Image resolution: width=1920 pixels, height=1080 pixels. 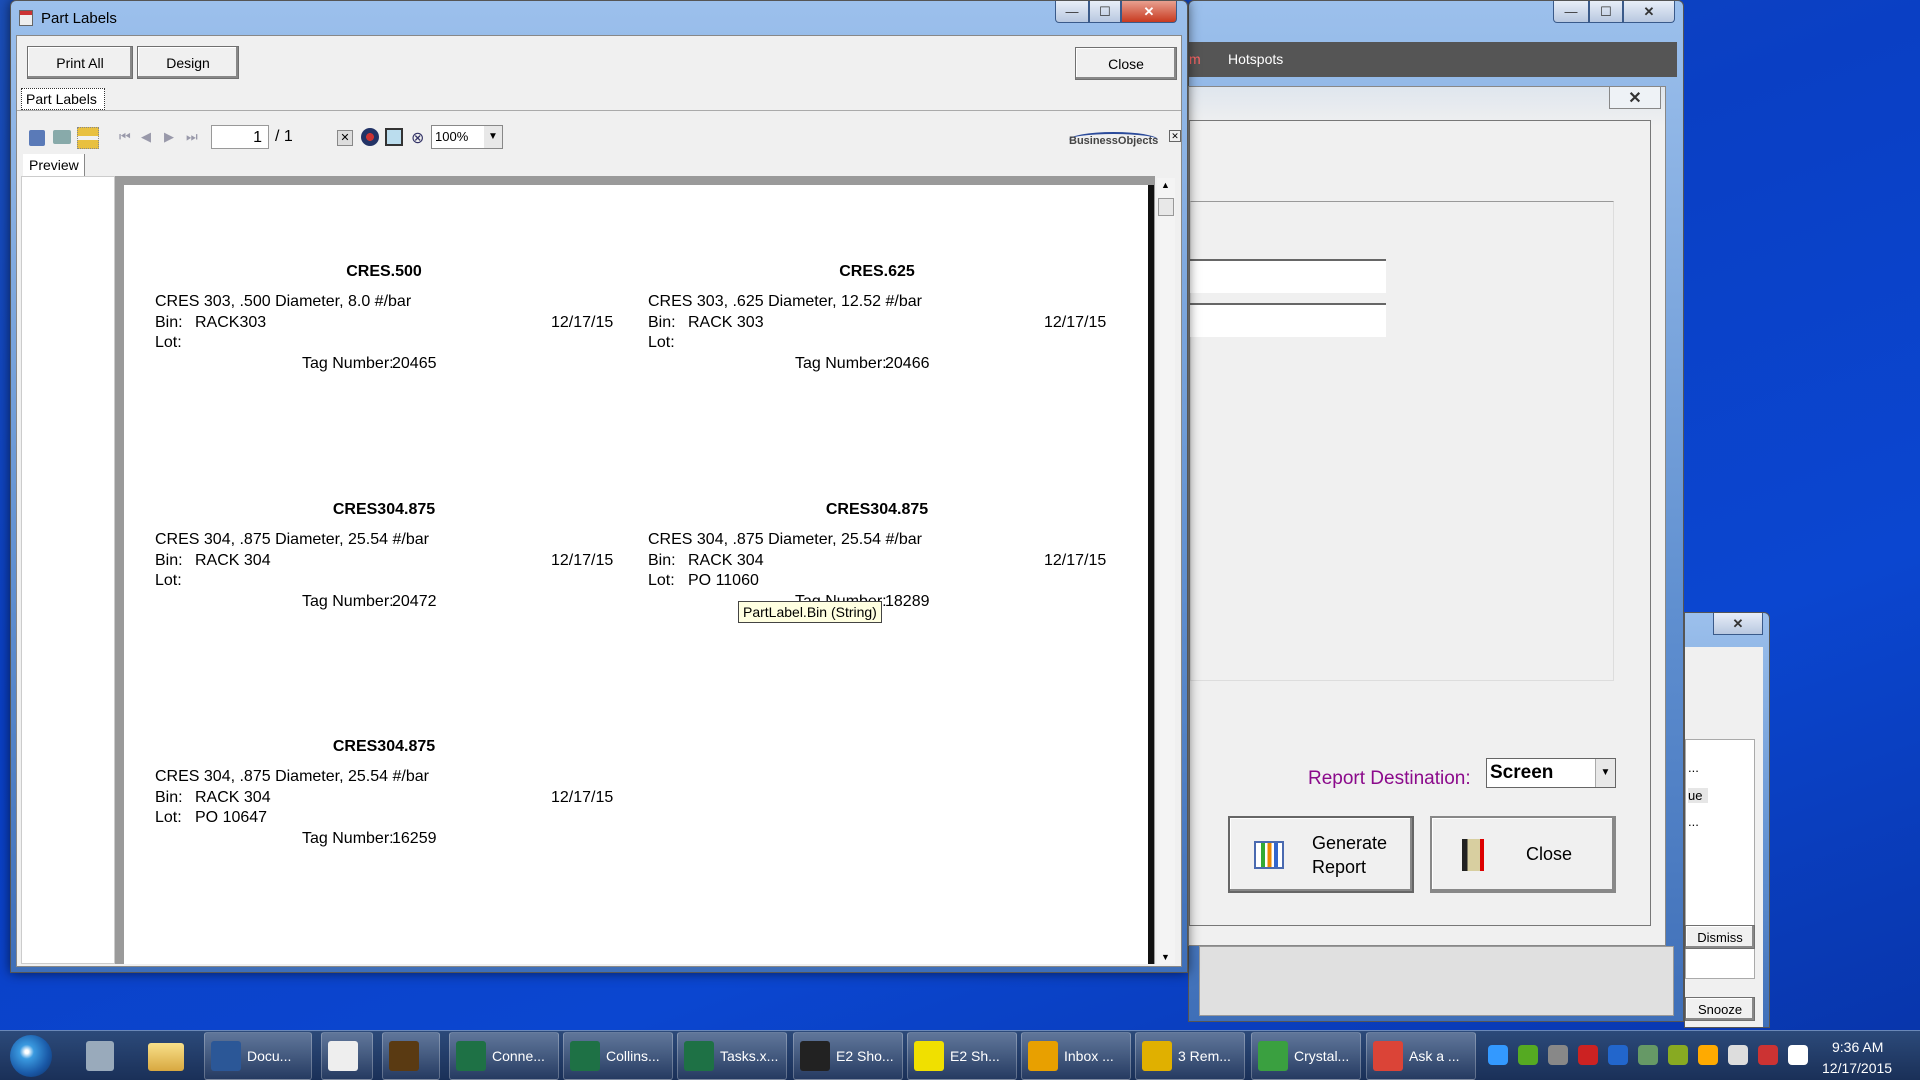 I want to click on zoom-select: 100% ▼, so click(x=467, y=137).